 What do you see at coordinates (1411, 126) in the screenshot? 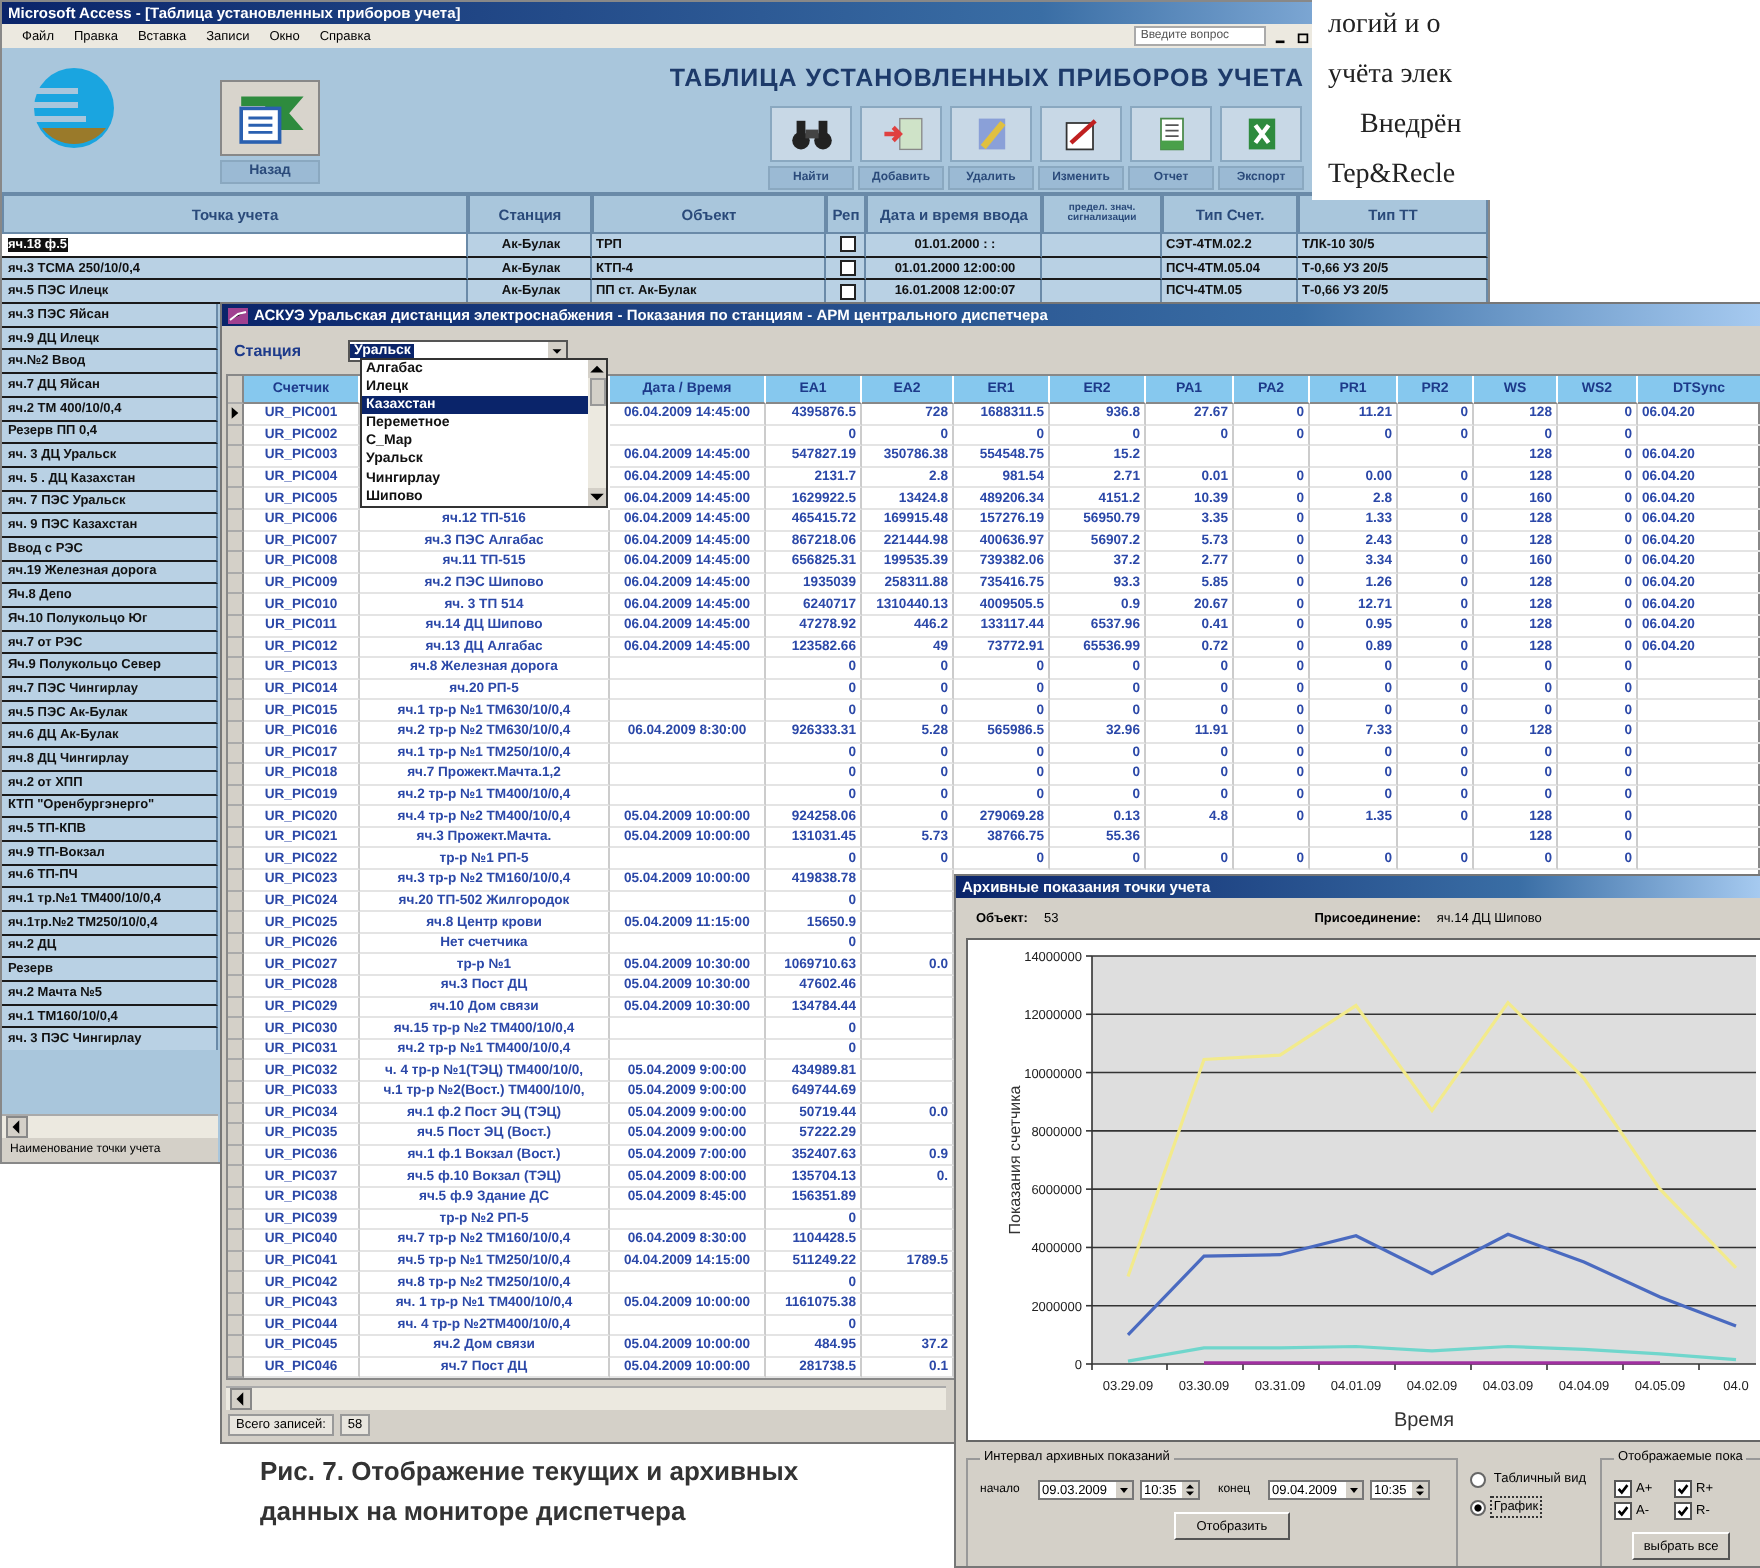
I see `article-text: Внедрён` at bounding box center [1411, 126].